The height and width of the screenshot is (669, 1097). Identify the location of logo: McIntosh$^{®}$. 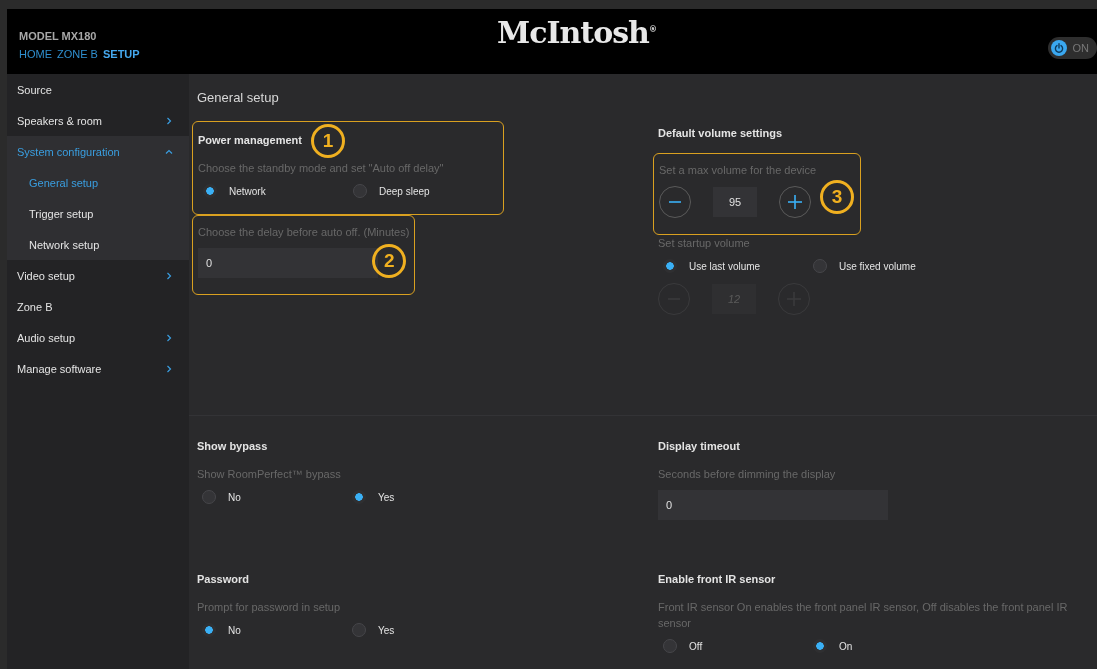
(576, 32).